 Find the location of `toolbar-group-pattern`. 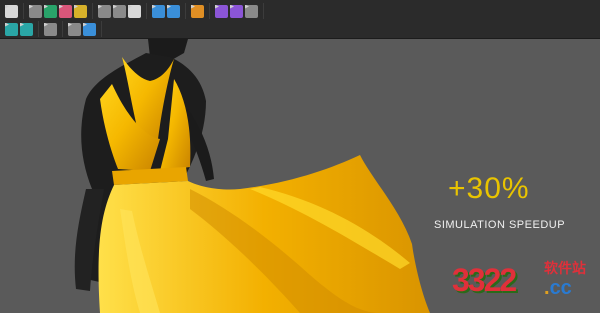

toolbar-group-pattern is located at coordinates (120, 11).